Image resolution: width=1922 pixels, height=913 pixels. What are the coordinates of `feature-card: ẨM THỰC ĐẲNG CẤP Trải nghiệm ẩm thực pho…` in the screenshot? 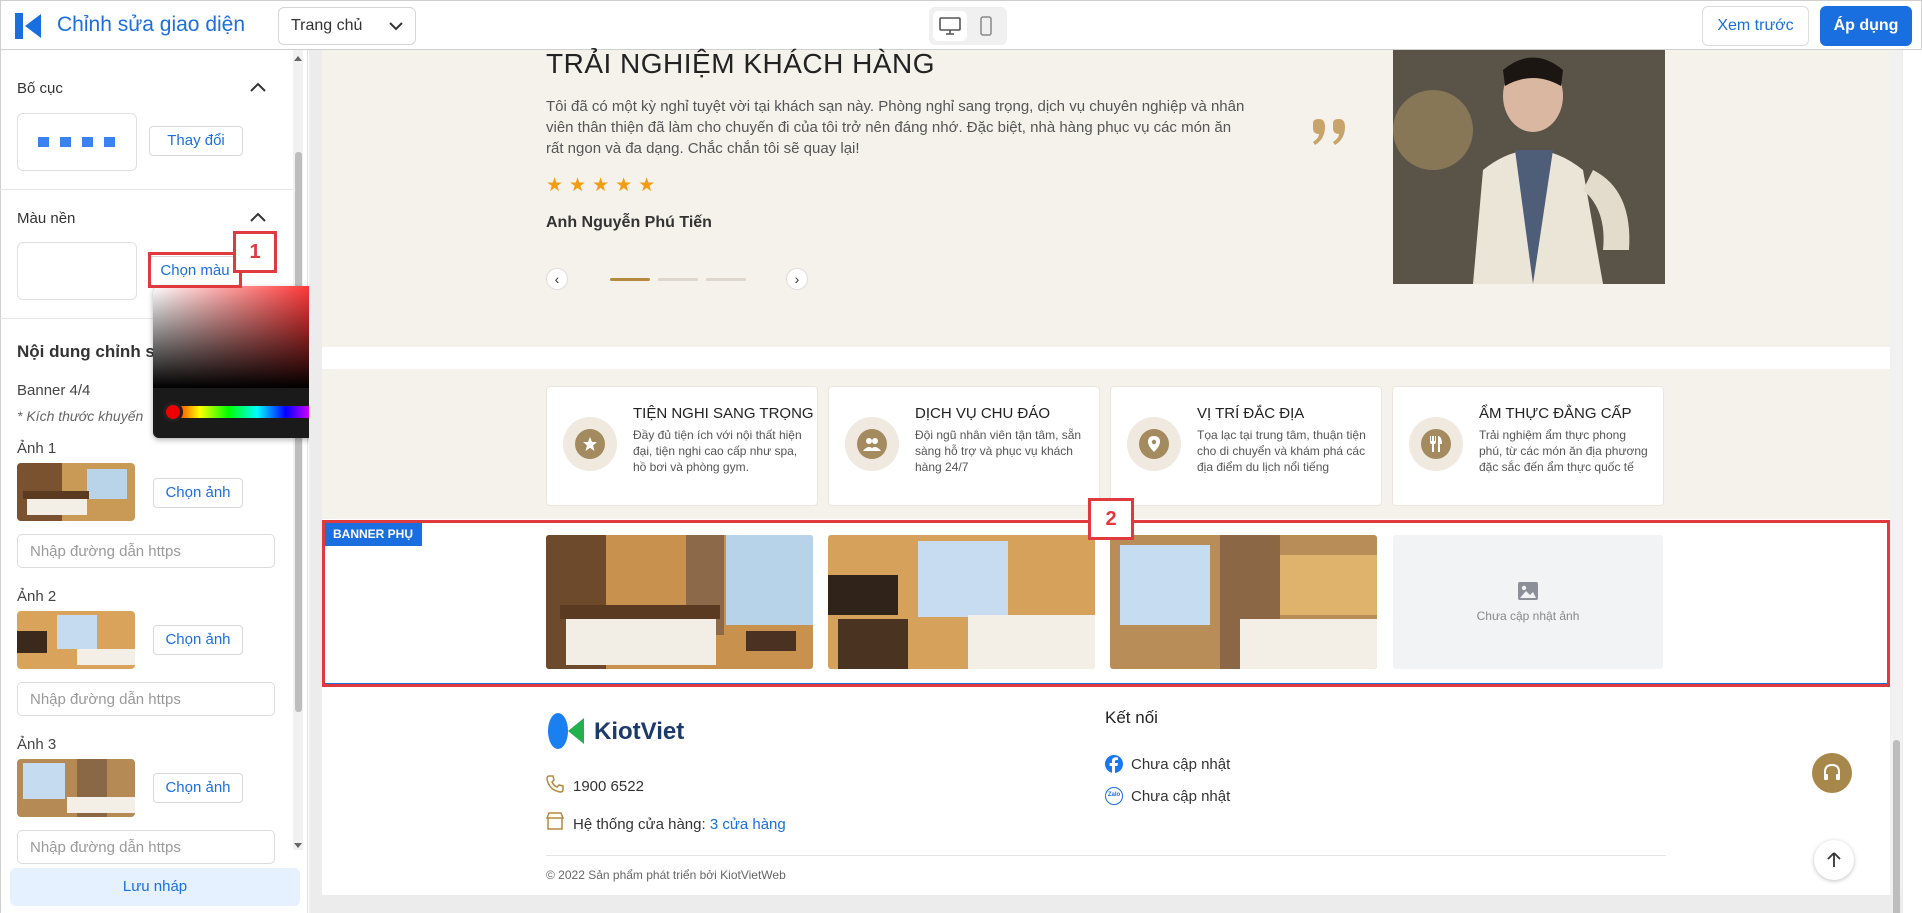 It's located at (1528, 446).